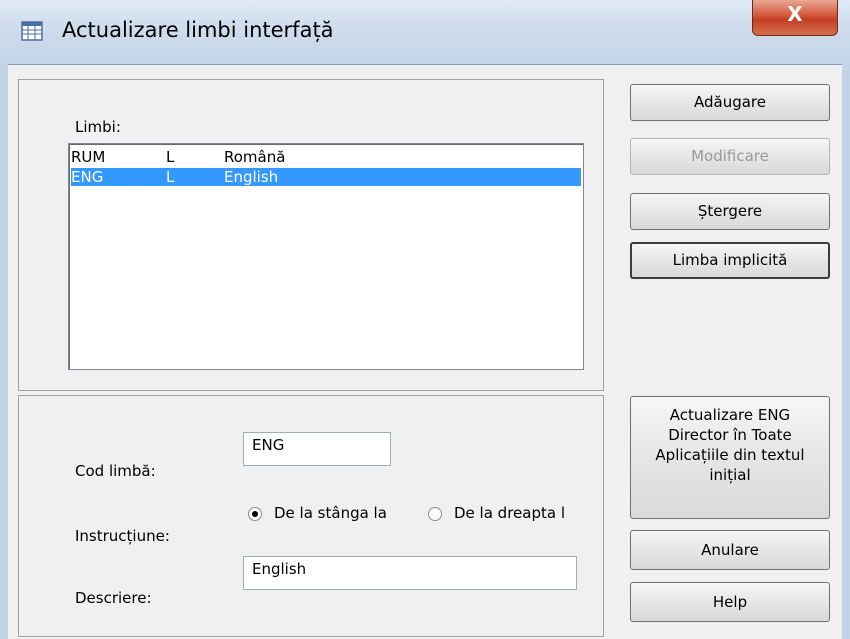 The image size is (850, 639). I want to click on window-title: Actualizare limbi interfață, so click(198, 30).